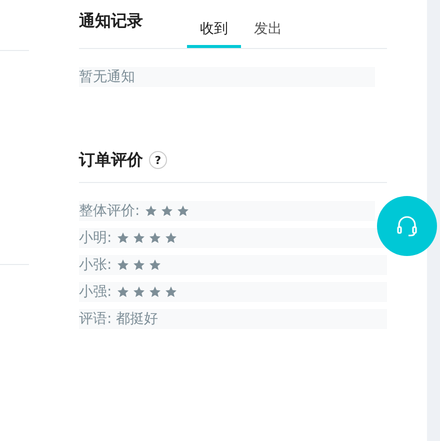 Image resolution: width=440 pixels, height=441 pixels. Describe the element at coordinates (407, 226) in the screenshot. I see `headset-icon` at that location.